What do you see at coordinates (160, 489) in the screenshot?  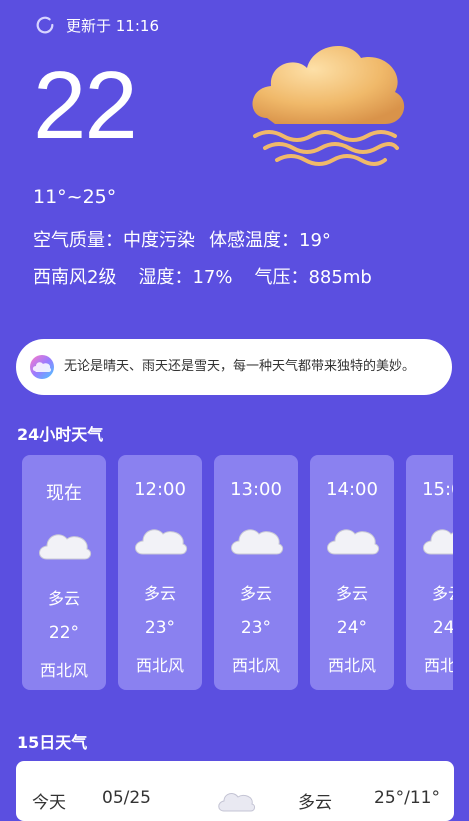 I see `hour-time: 12:00` at bounding box center [160, 489].